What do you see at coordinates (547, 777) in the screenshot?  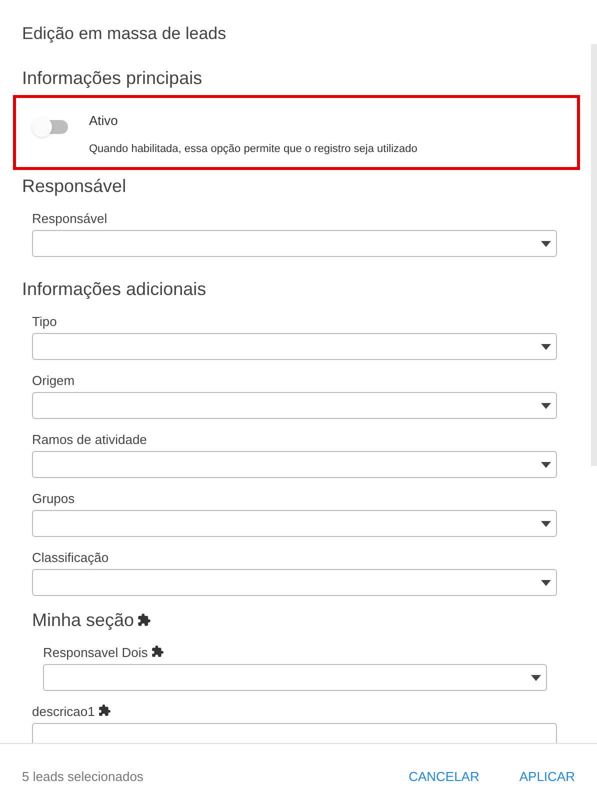 I see `footer-button: APLICAR` at bounding box center [547, 777].